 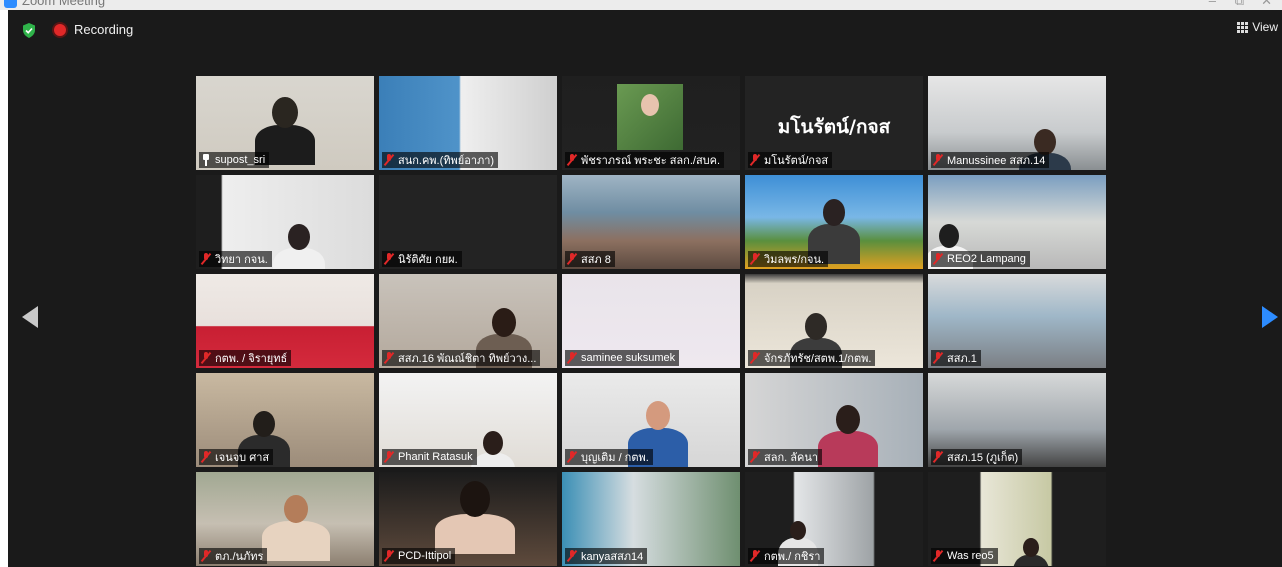 I want to click on participant-namebar: Manussinee สสภ.14, so click(x=990, y=160).